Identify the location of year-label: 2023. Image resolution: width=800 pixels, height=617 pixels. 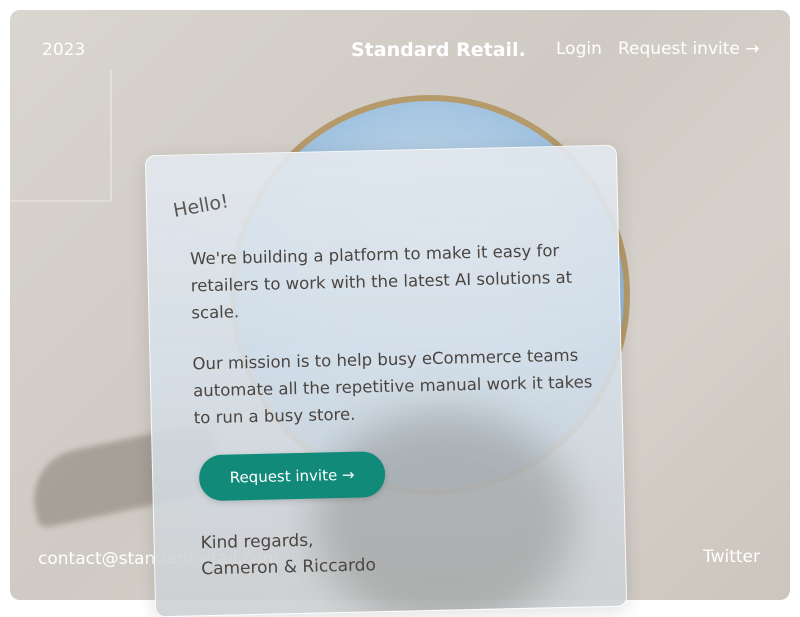
(64, 50).